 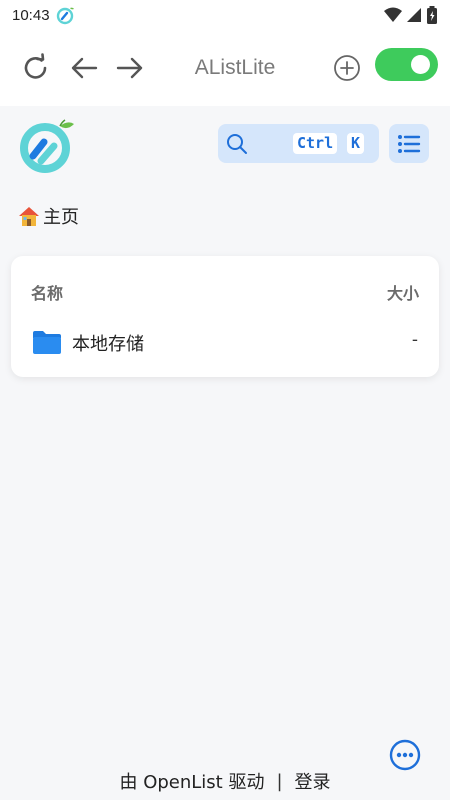 I want to click on status-left: 10:43, so click(x=44, y=15).